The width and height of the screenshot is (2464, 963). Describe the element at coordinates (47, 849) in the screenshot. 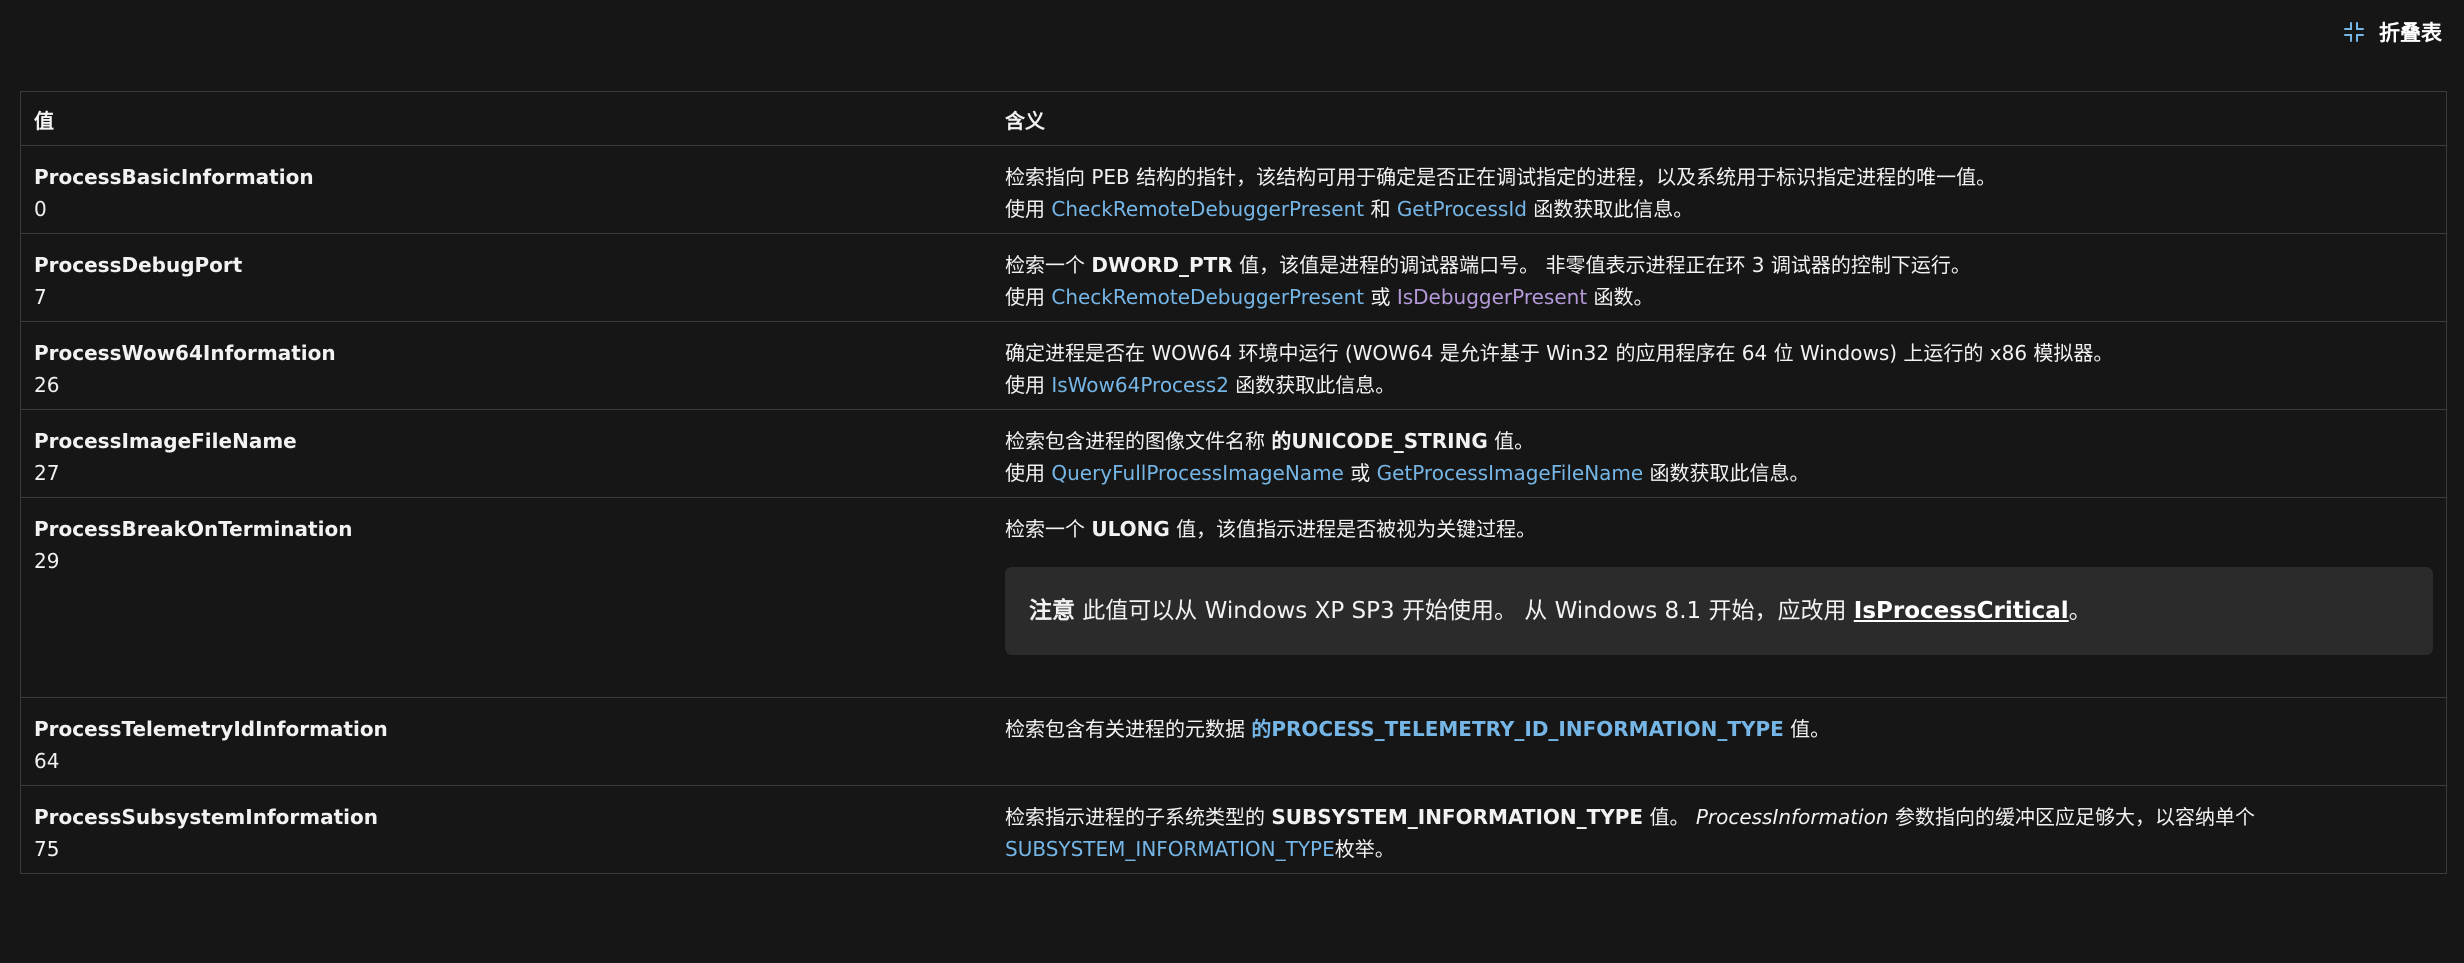

I see `value-number: 75` at that location.